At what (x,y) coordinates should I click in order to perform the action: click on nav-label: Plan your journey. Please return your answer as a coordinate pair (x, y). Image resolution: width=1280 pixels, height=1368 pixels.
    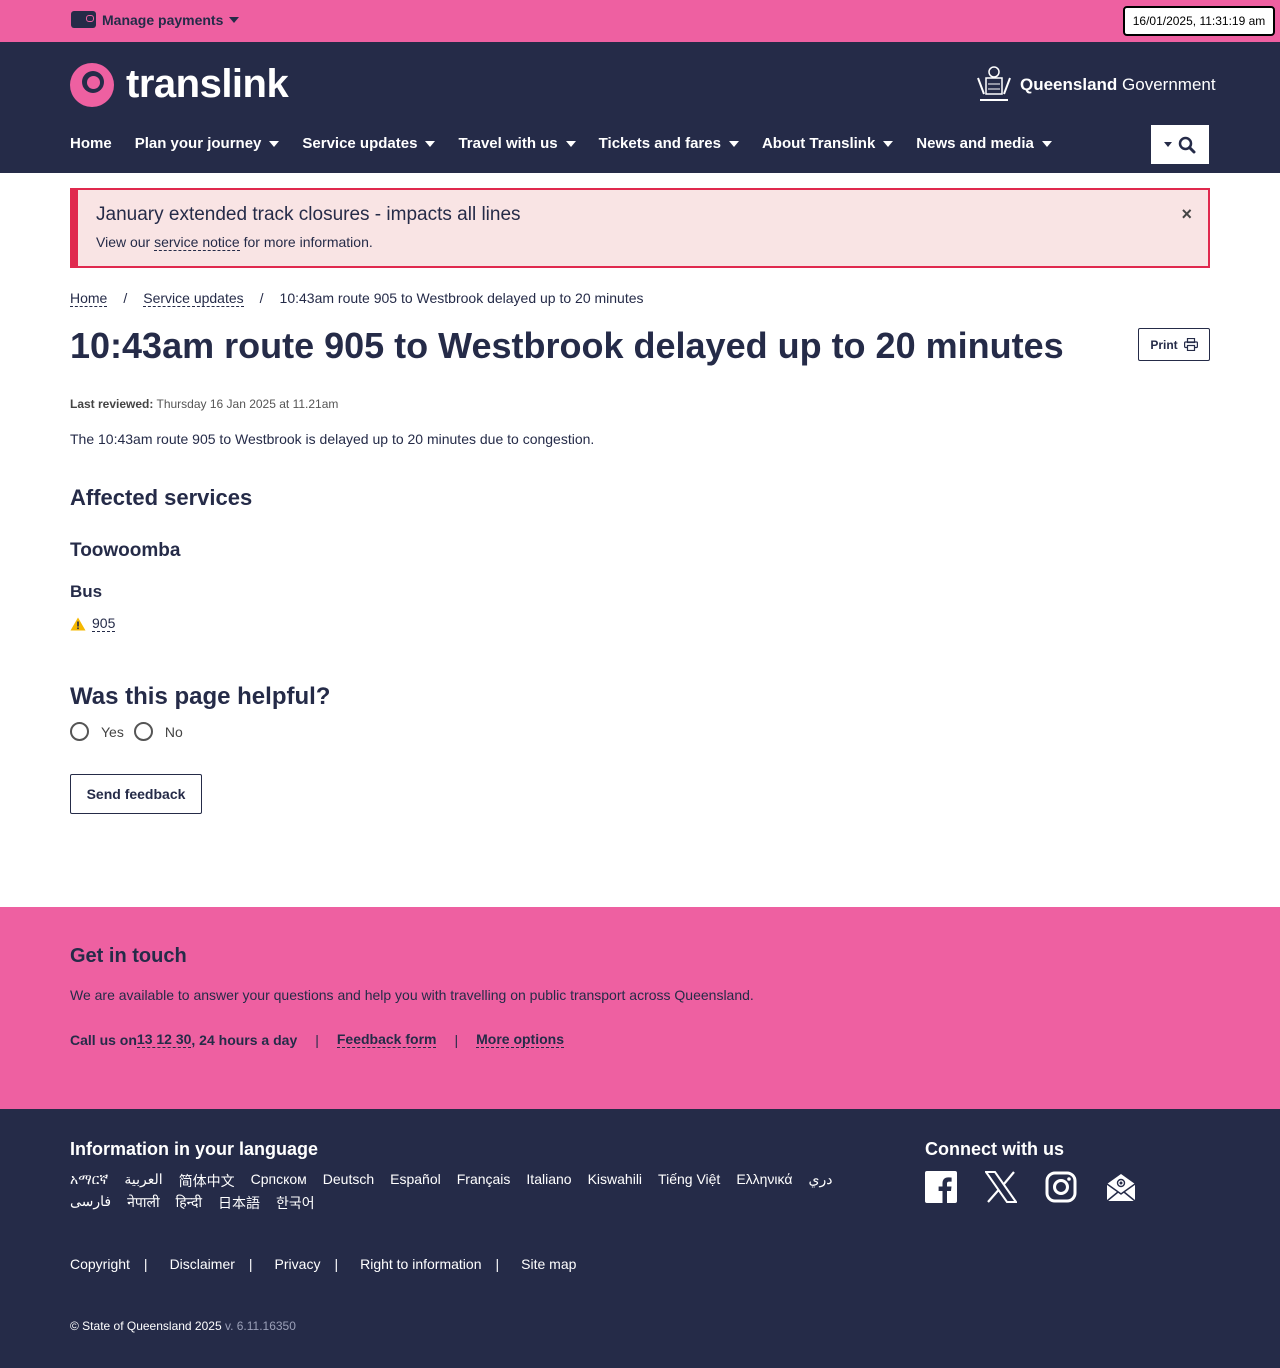
    Looking at the image, I should click on (198, 143).